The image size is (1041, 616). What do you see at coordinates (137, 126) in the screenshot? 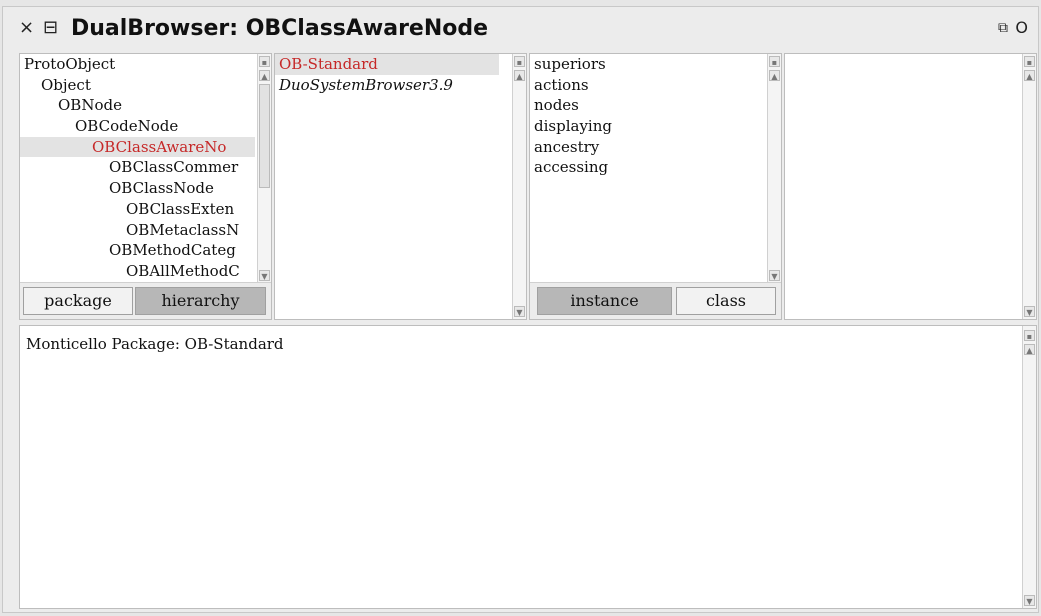
I see `class-list-item: OBCodeNode` at bounding box center [137, 126].